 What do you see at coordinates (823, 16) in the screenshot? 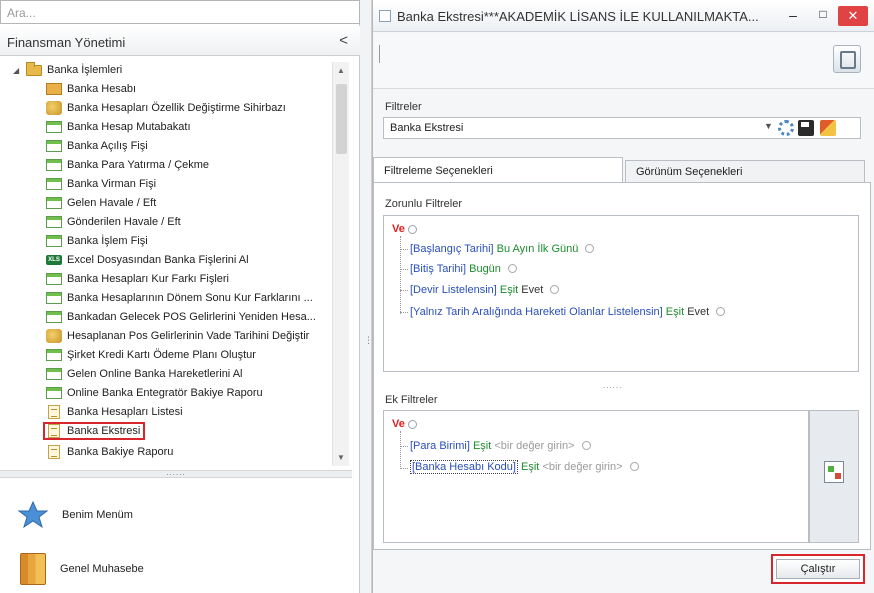
I see `maximize-button: □` at bounding box center [823, 16].